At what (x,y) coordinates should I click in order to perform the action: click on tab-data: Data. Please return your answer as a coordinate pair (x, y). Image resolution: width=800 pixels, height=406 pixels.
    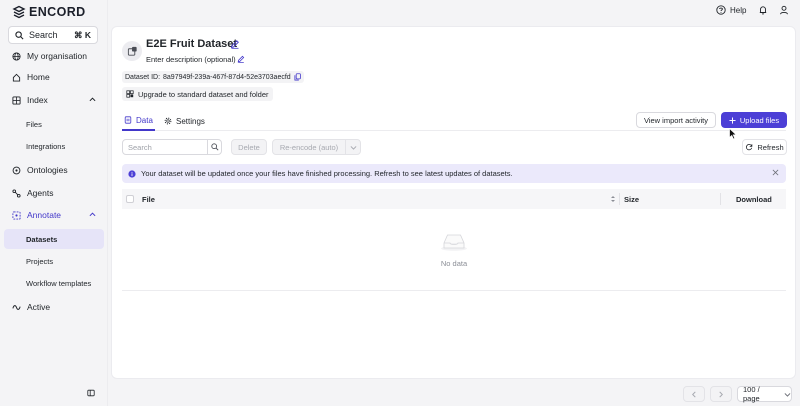
    Looking at the image, I should click on (138, 121).